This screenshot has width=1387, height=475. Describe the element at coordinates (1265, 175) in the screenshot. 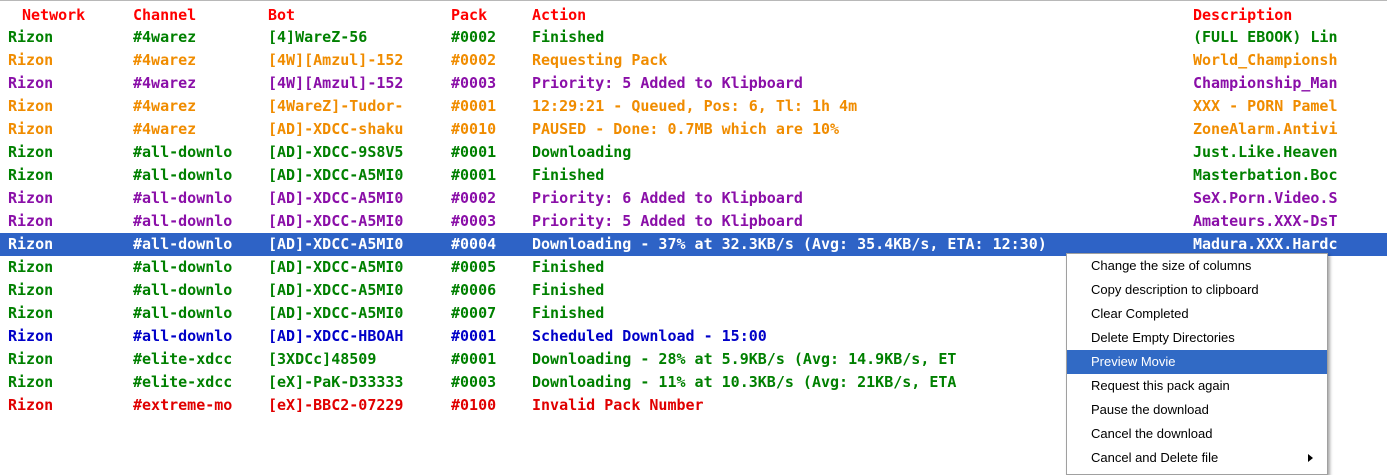

I see `cell-description: Masterbation.Boc` at that location.